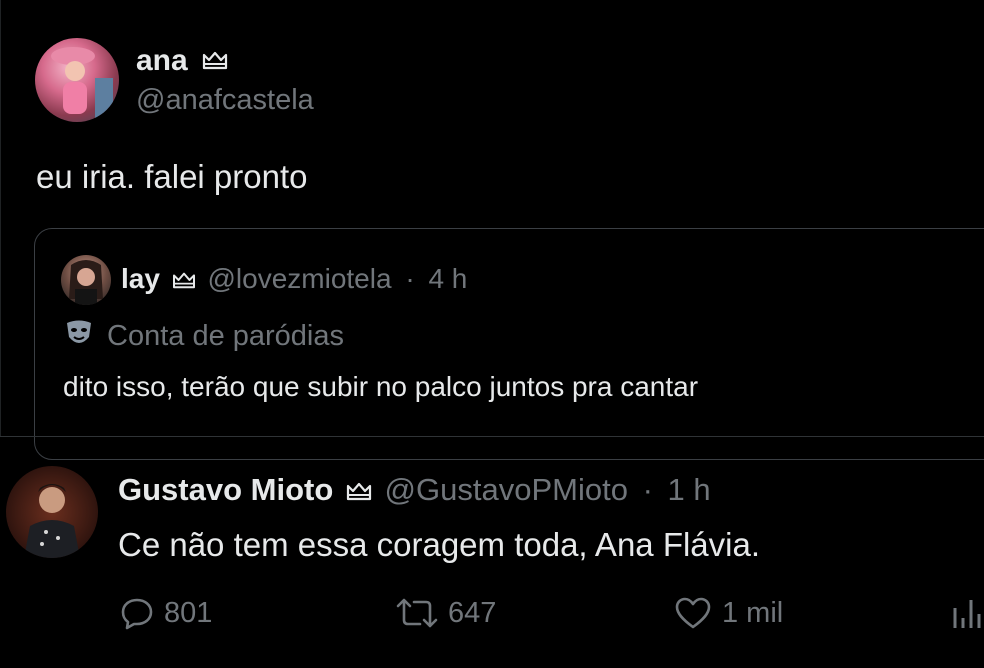  I want to click on ana-avatar, so click(77, 80).